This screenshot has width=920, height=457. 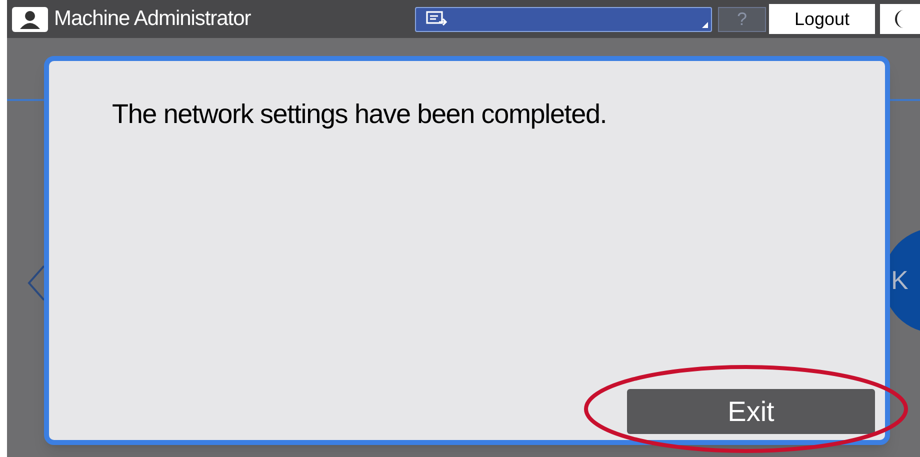 I want to click on mode-dropdown, so click(x=563, y=19).